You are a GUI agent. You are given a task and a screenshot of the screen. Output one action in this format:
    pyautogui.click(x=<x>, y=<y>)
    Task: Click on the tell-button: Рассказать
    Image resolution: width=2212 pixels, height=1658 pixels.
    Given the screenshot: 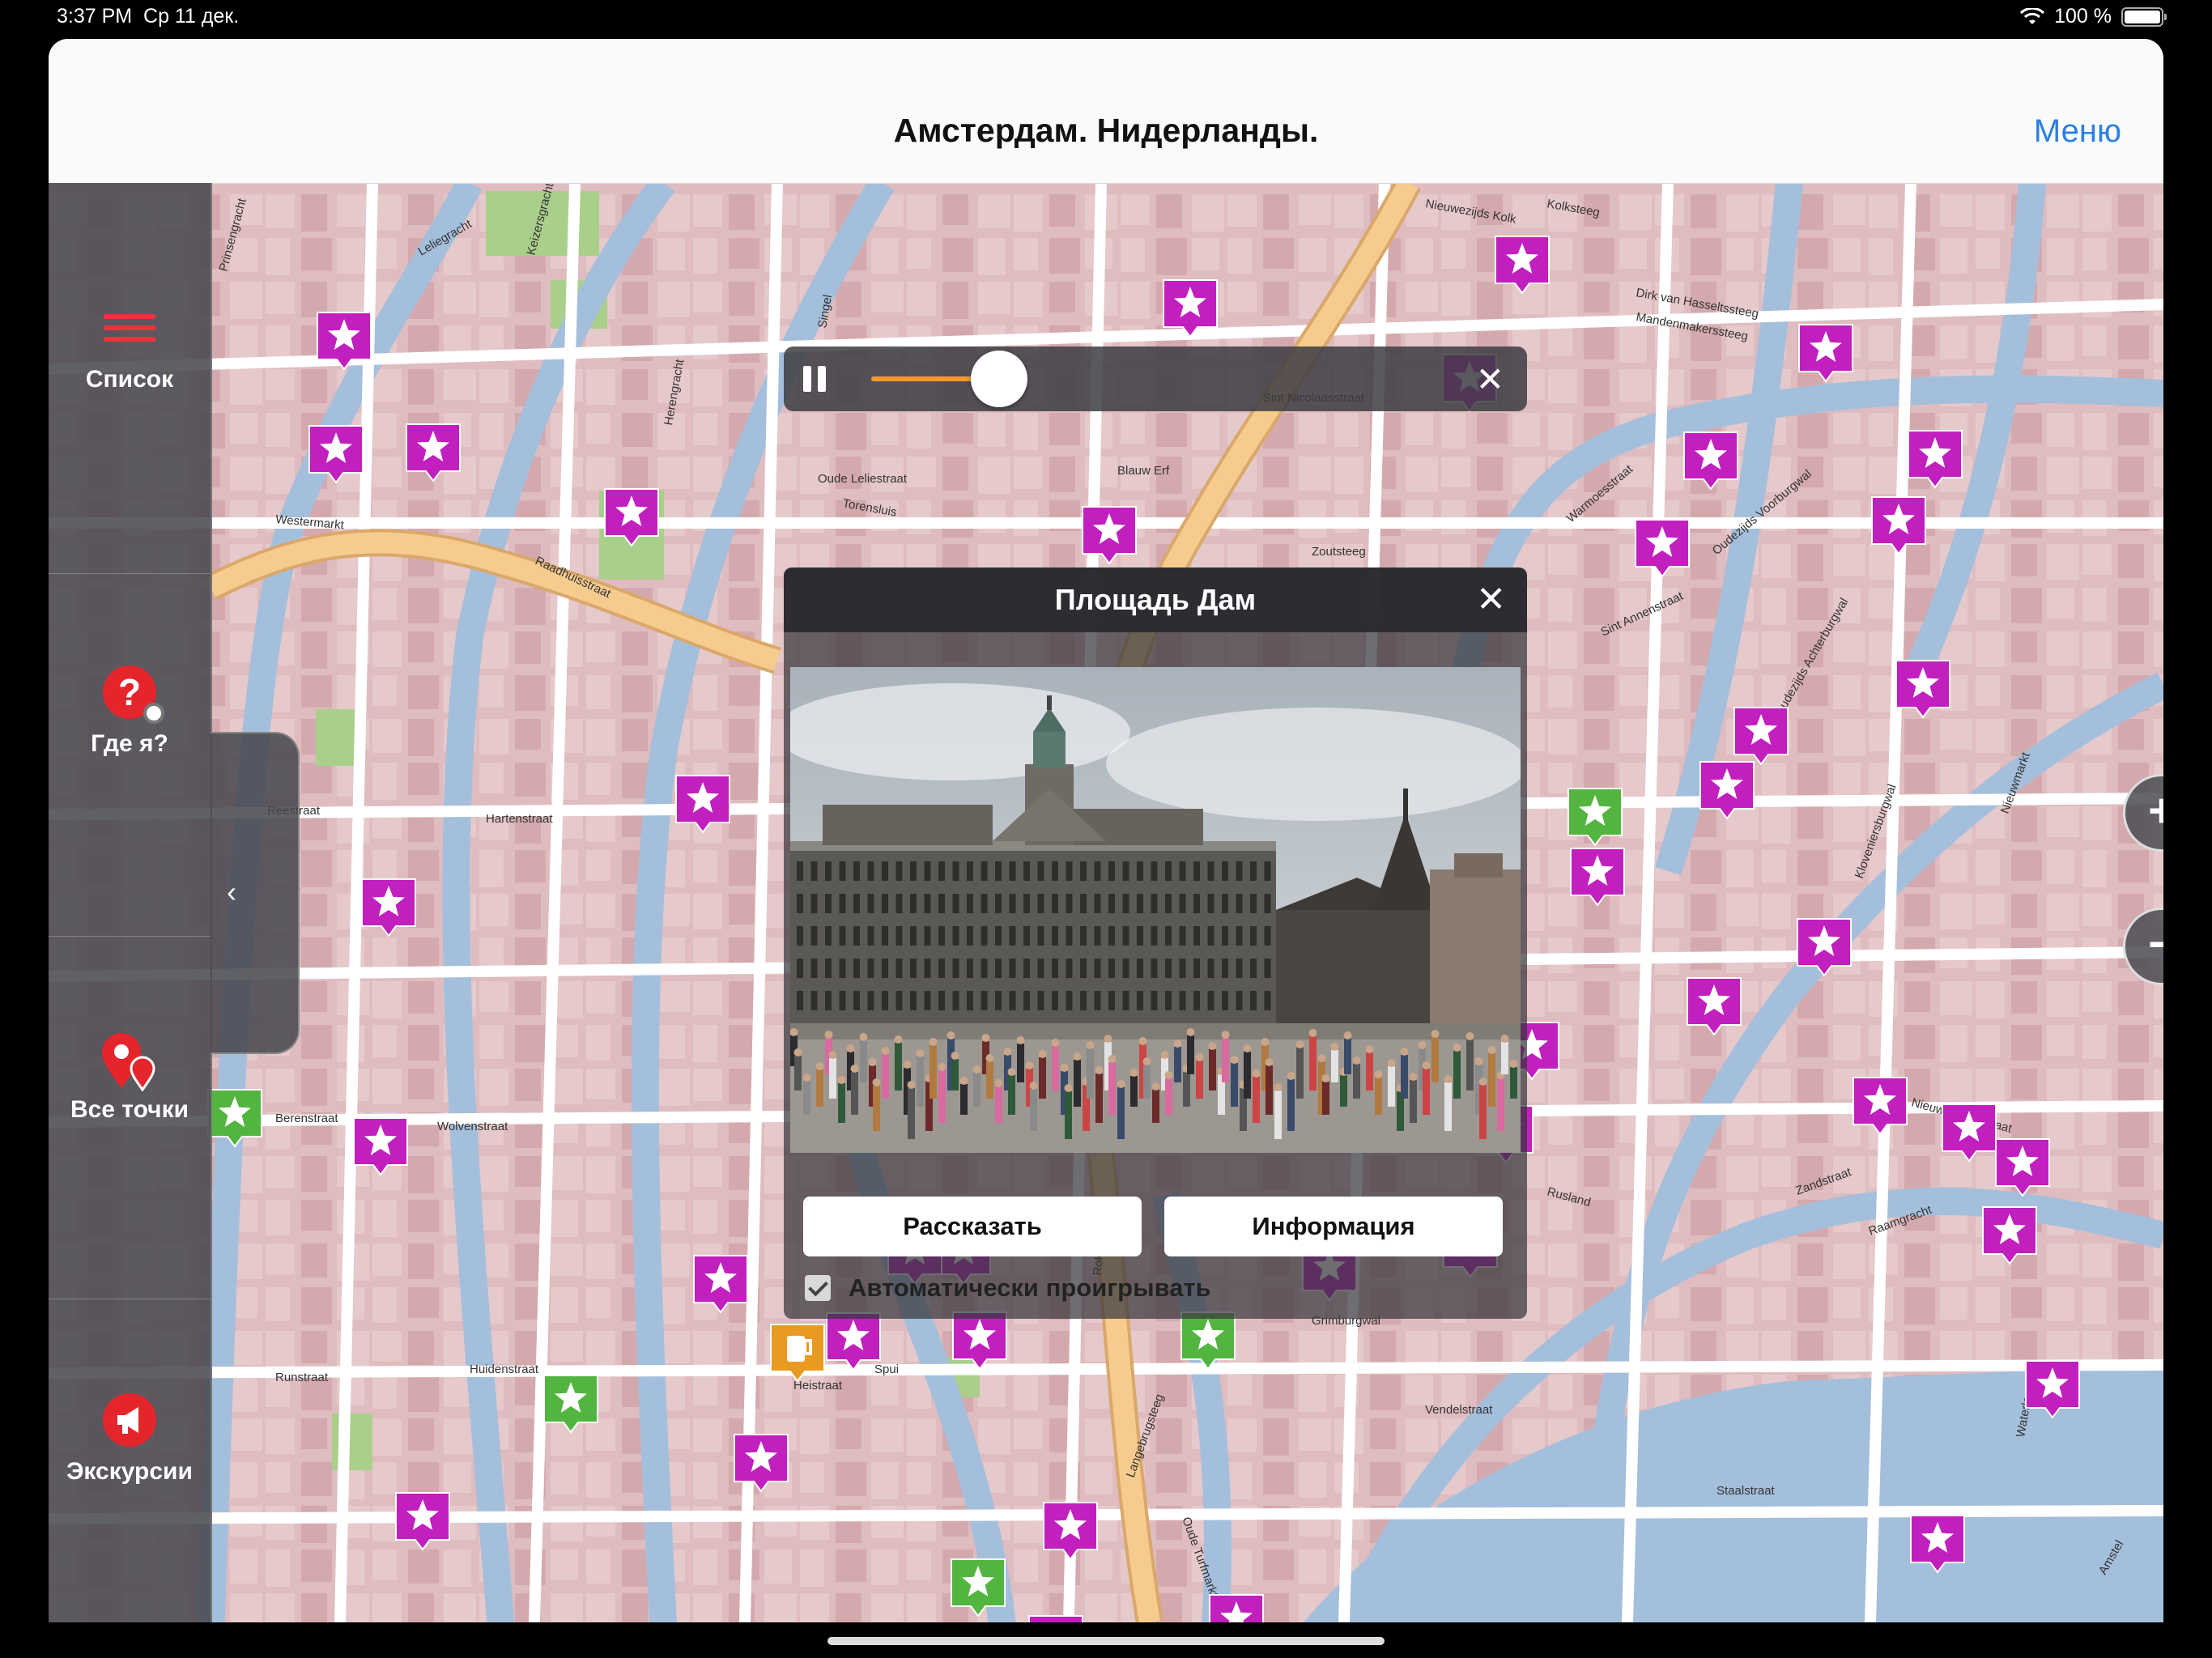 What is the action you would take?
    pyautogui.click(x=973, y=1226)
    